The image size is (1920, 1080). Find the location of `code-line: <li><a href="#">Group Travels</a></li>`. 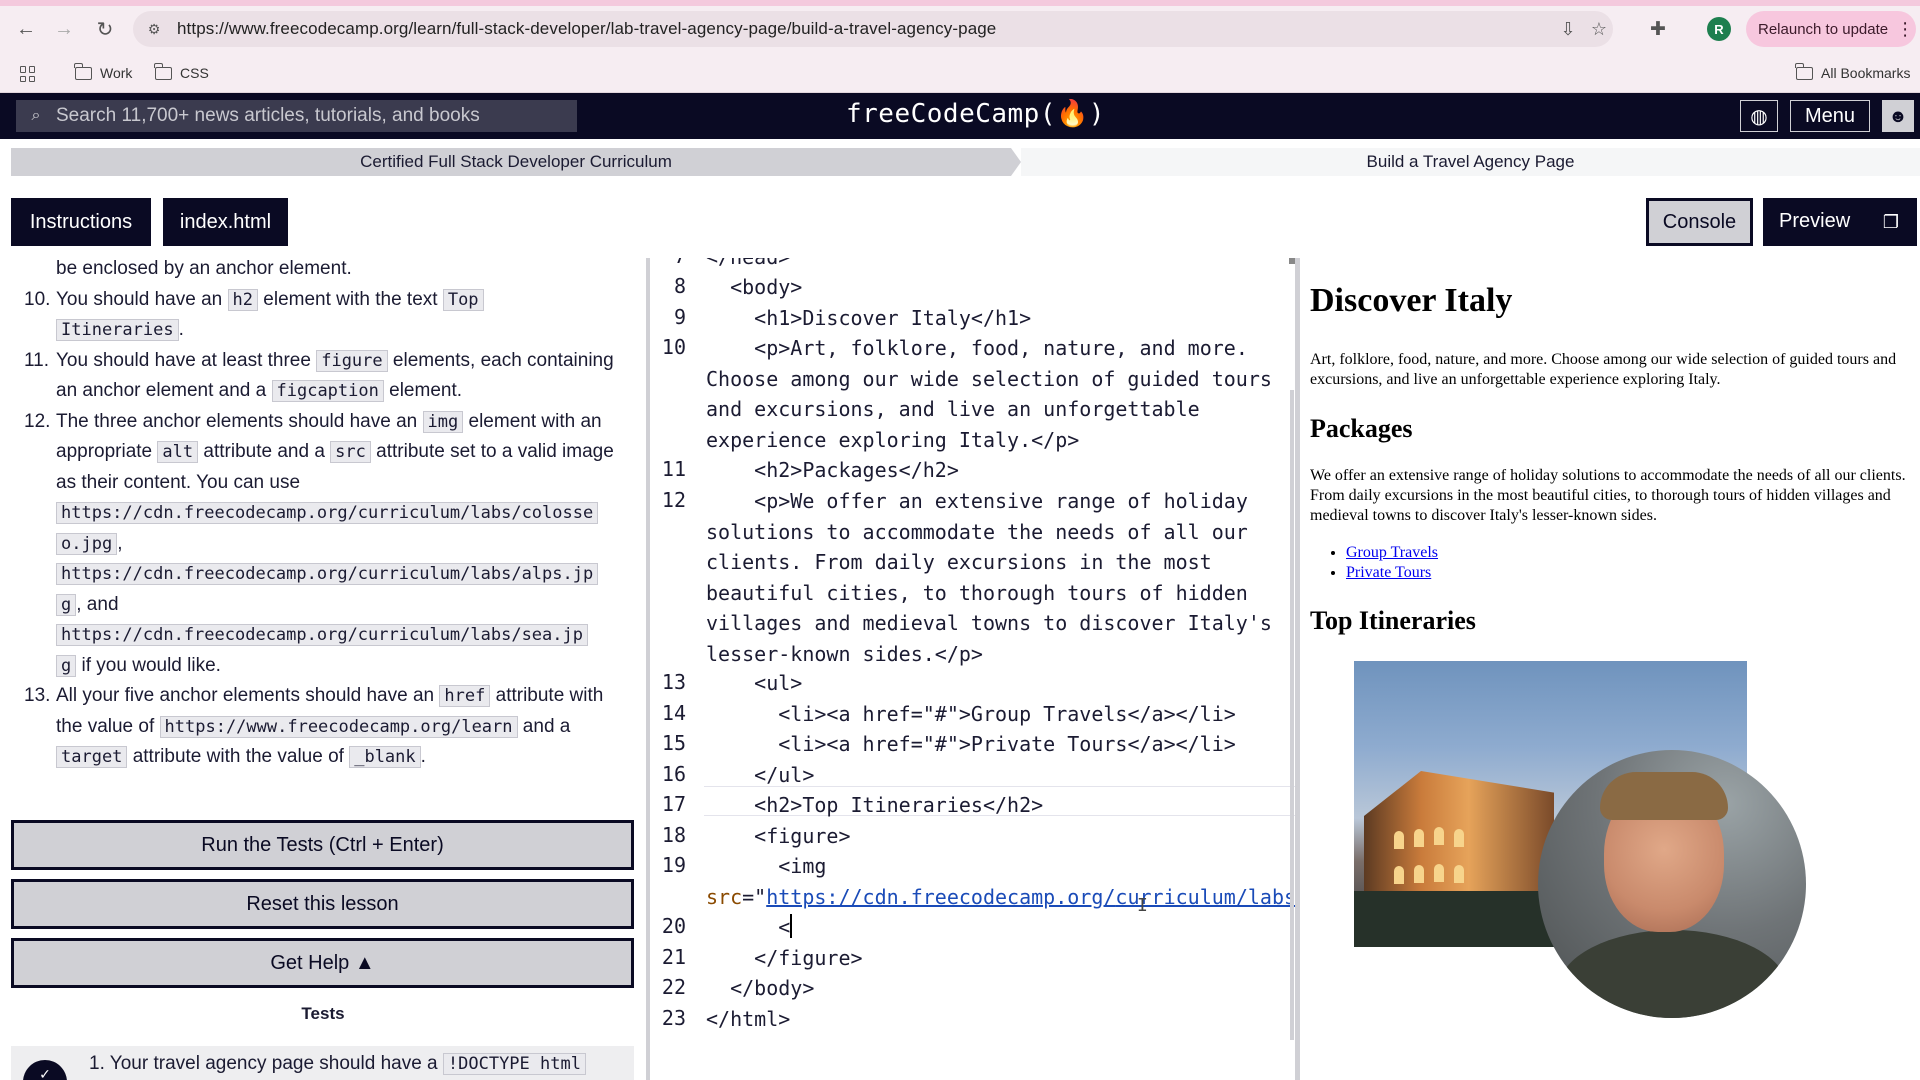

code-line: <li><a href="#">Group Travels</a></li> is located at coordinates (971, 714).